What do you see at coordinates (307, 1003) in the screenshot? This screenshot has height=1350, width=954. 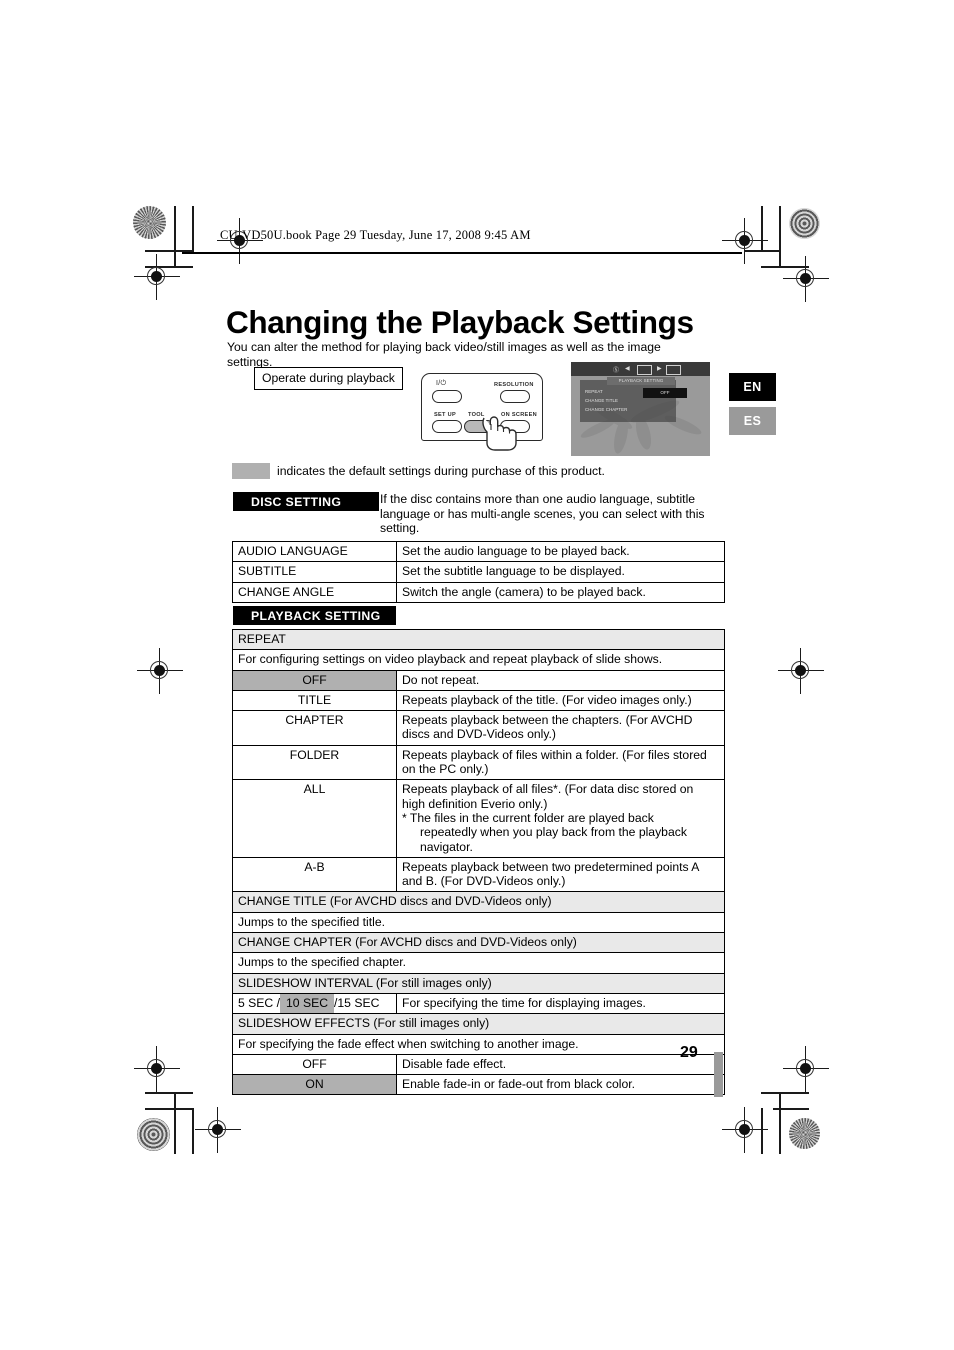 I see `interval-option-10sec: 10 SEC` at bounding box center [307, 1003].